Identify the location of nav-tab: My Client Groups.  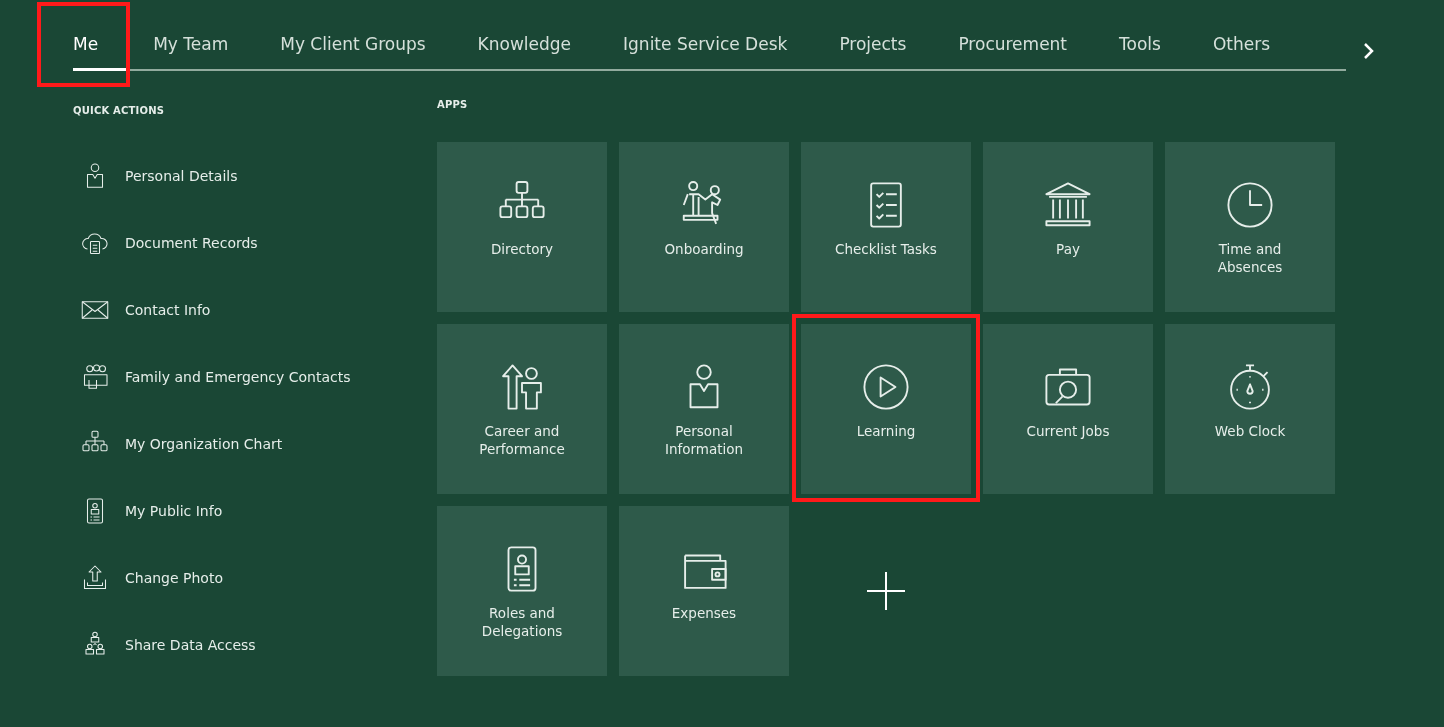
(353, 45).